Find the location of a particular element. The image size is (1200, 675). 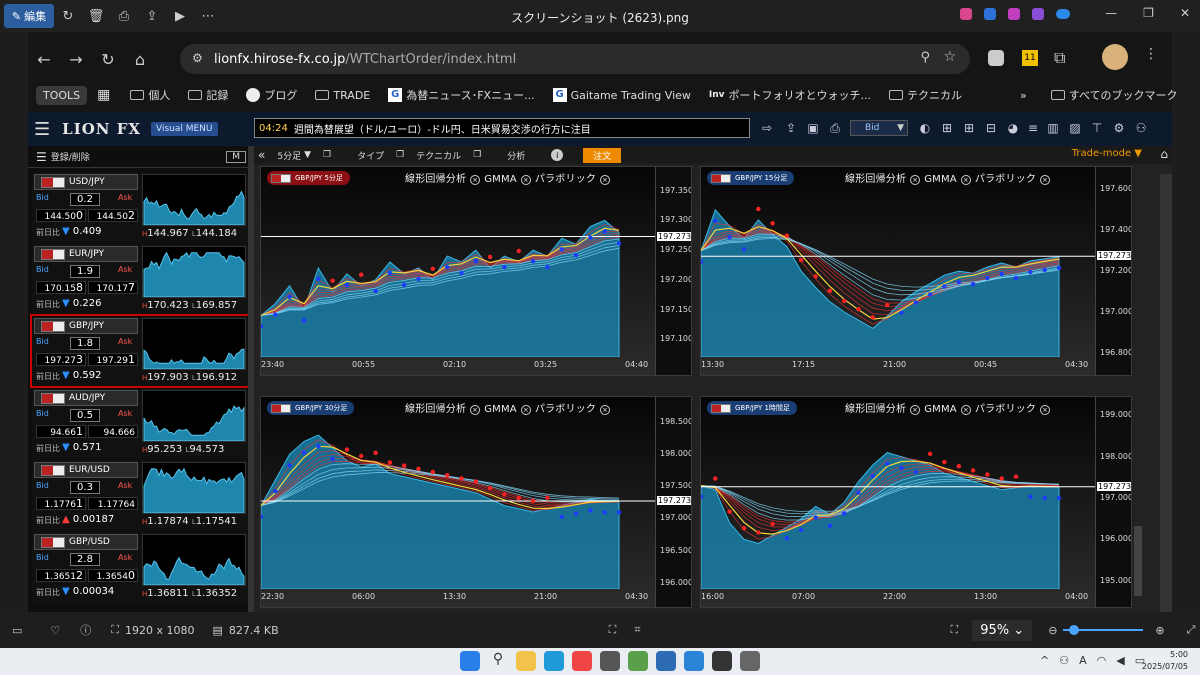

m-button: M is located at coordinates (236, 156).